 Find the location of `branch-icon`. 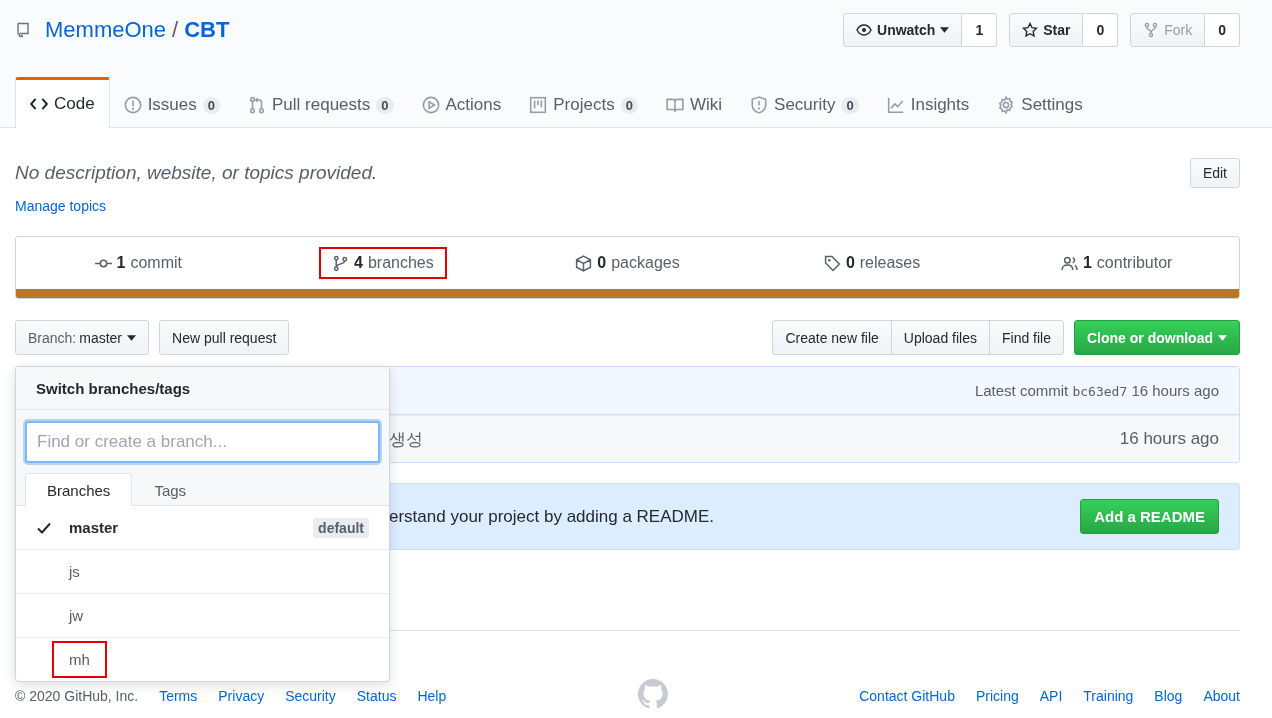

branch-icon is located at coordinates (340, 263).